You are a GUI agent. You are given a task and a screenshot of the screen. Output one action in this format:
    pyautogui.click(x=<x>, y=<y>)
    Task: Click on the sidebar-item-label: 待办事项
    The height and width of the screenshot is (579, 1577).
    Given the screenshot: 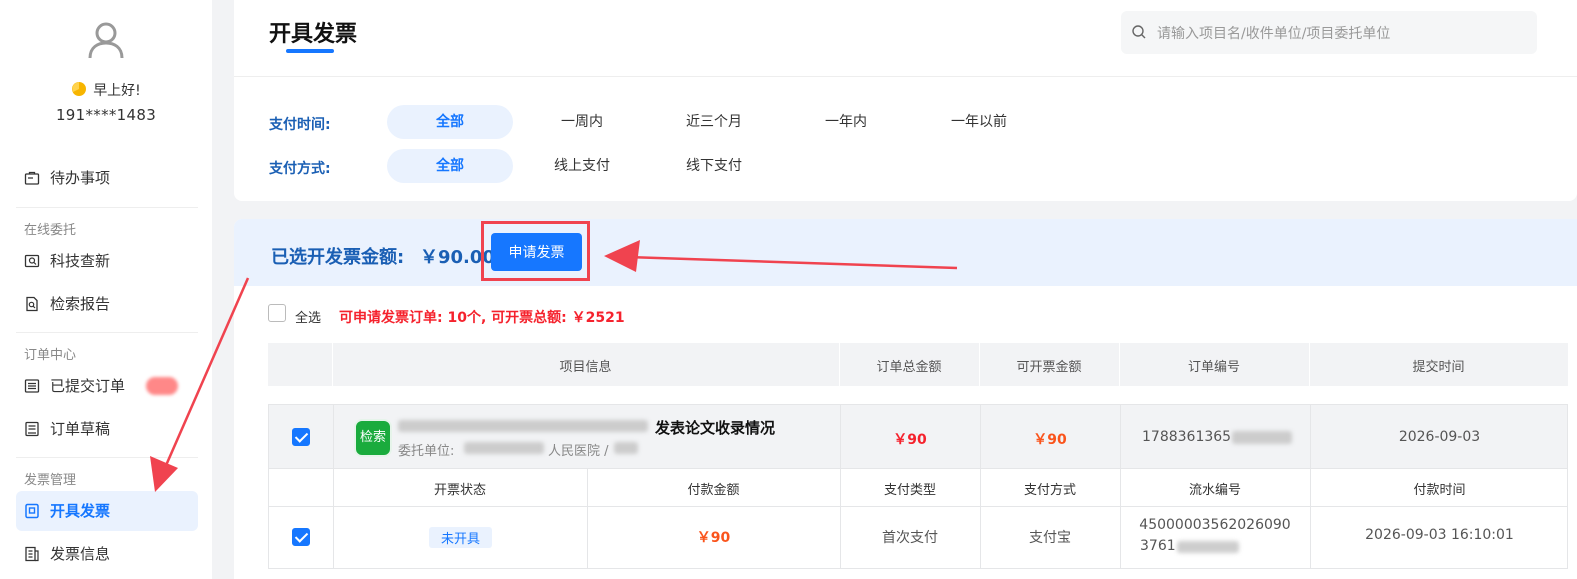 What is the action you would take?
    pyautogui.click(x=80, y=178)
    